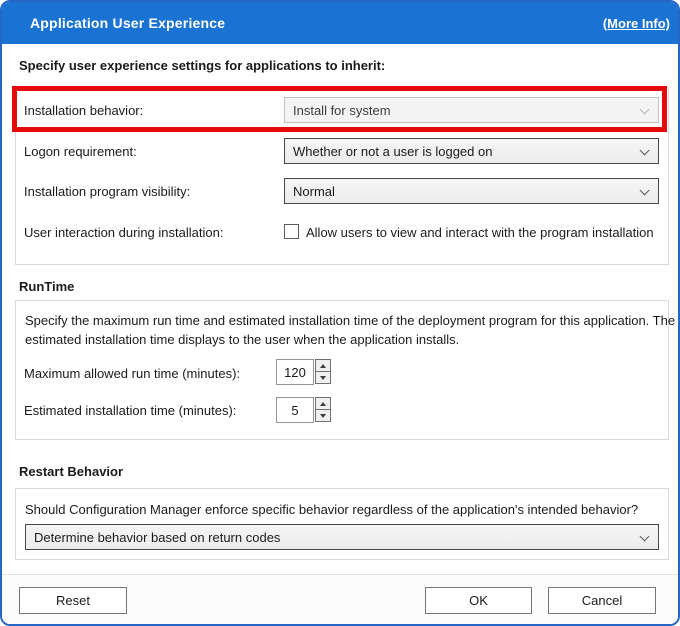 The image size is (680, 626). I want to click on max-run-time-input, so click(295, 372).